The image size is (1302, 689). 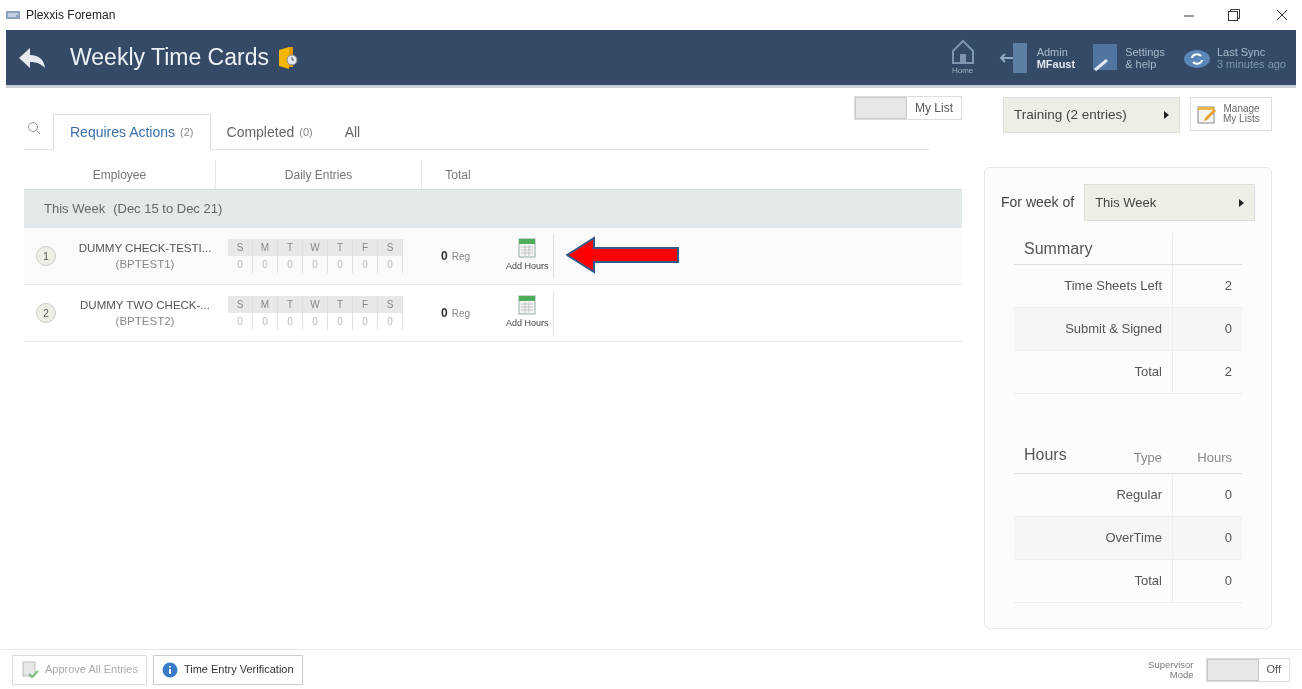 What do you see at coordinates (1058, 249) in the screenshot?
I see `summary-title: Summary` at bounding box center [1058, 249].